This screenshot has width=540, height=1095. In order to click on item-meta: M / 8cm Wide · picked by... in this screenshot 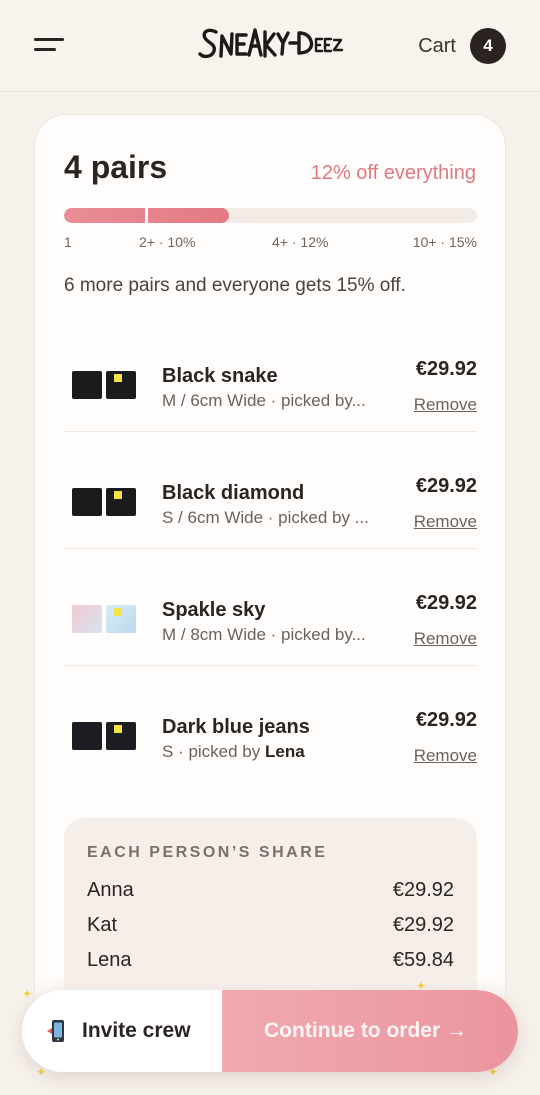, I will do `click(276, 635)`.